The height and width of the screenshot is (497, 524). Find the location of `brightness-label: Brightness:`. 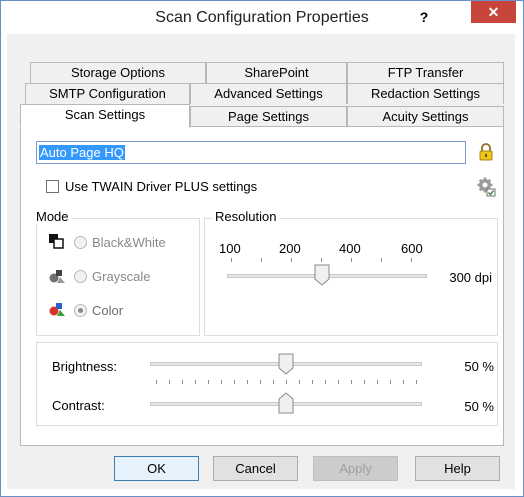

brightness-label: Brightness: is located at coordinates (85, 366).